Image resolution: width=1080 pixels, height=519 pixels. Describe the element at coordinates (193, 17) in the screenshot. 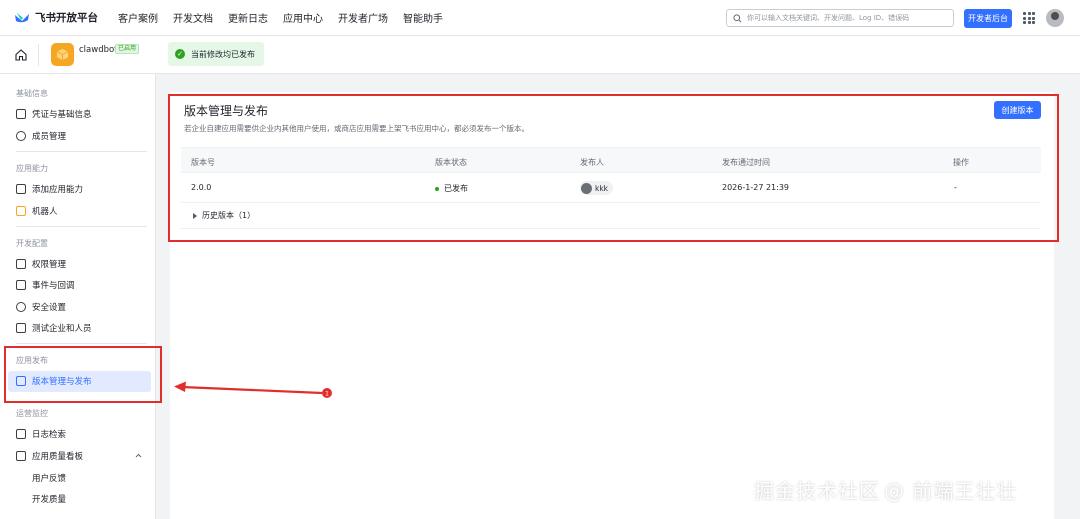

I see `nav-dev-docs: 开发文档` at that location.